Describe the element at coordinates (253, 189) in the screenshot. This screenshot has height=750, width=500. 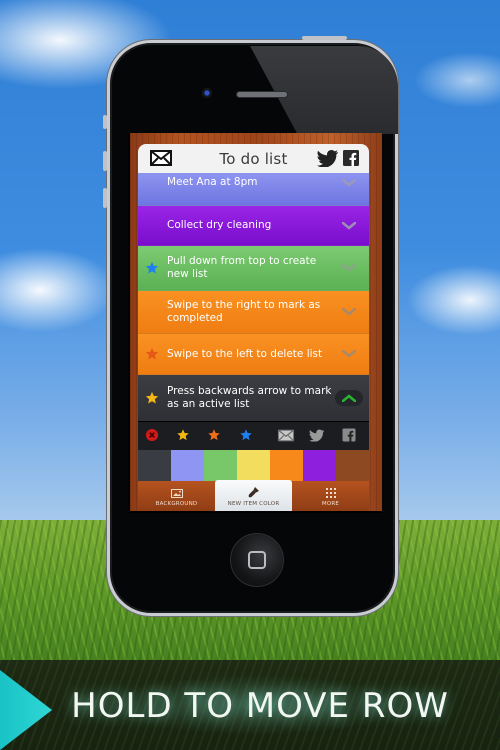
I see `list-item: Meet Ana at 8pm` at that location.